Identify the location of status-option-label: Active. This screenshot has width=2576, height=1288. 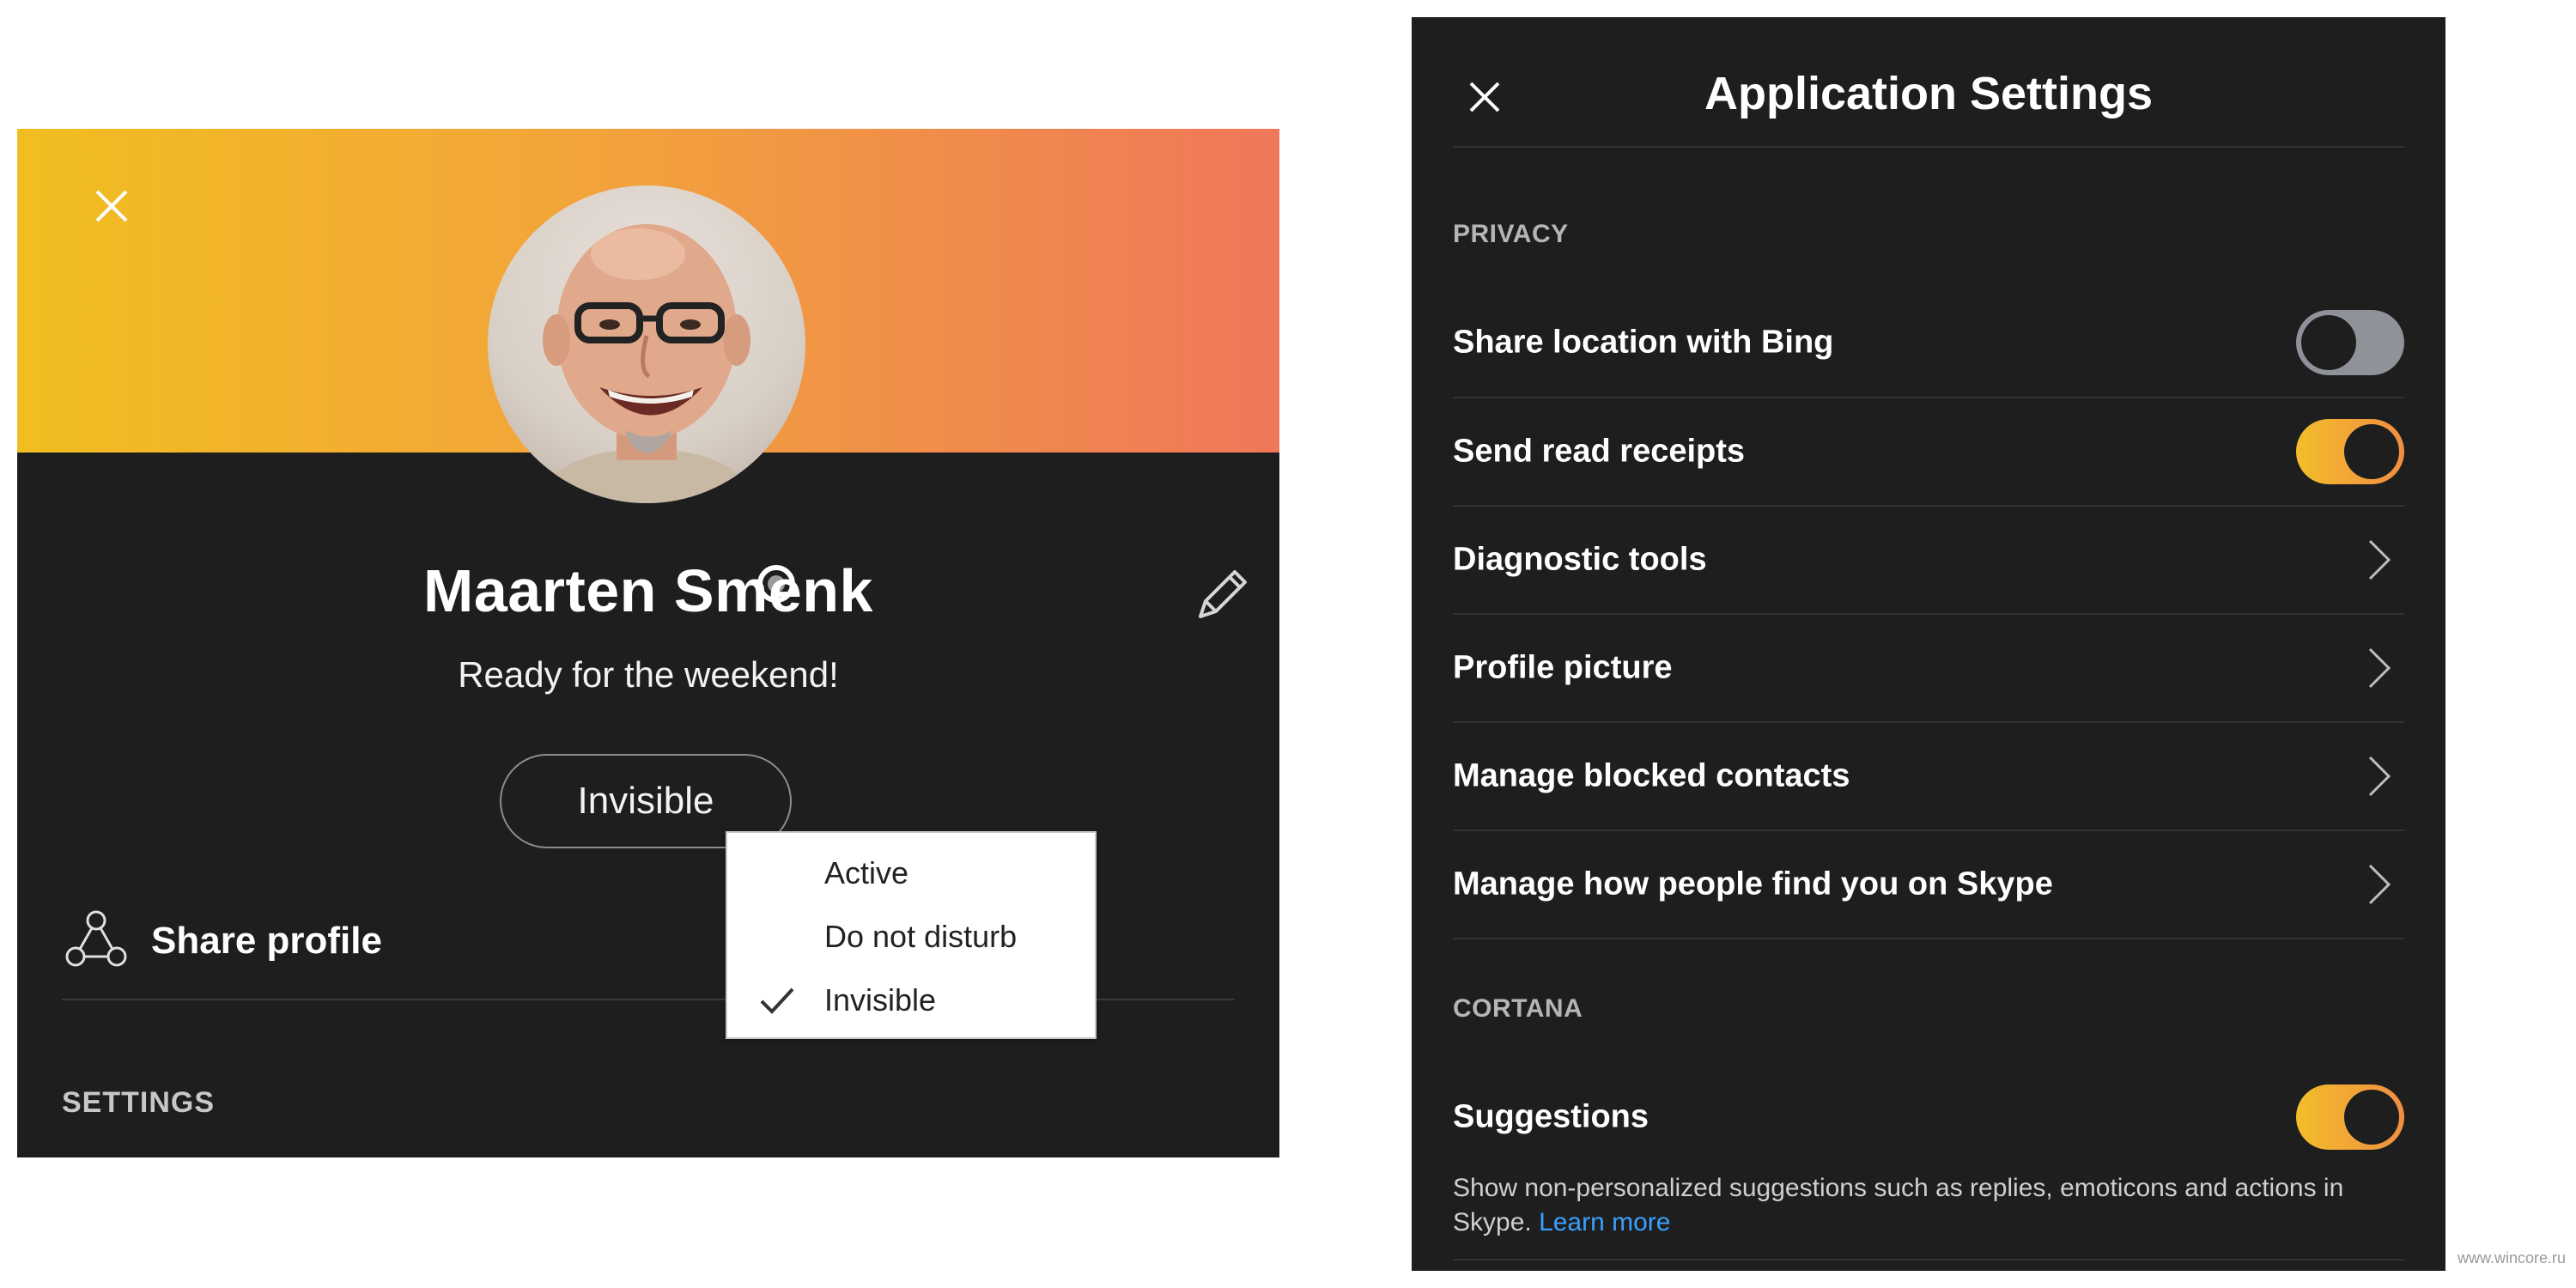
(867, 872).